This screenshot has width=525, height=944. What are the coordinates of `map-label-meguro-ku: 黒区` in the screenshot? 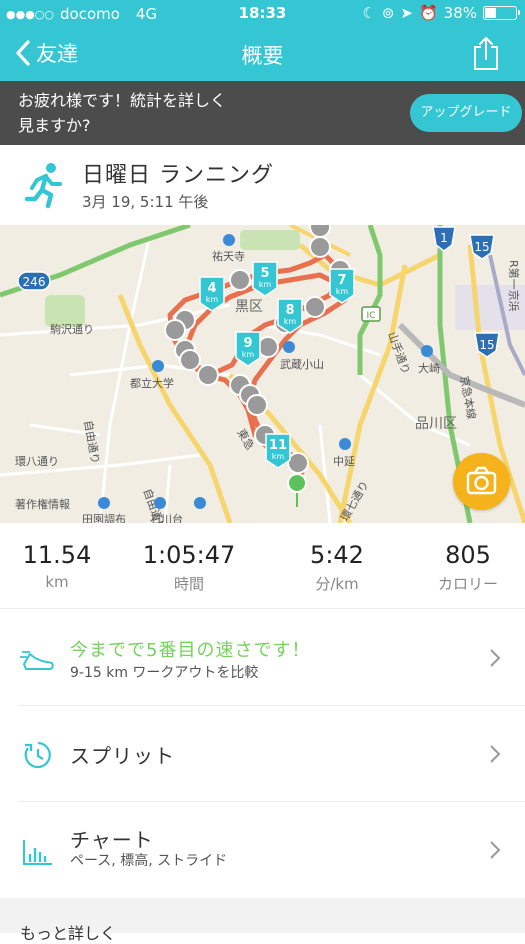 It's located at (249, 307).